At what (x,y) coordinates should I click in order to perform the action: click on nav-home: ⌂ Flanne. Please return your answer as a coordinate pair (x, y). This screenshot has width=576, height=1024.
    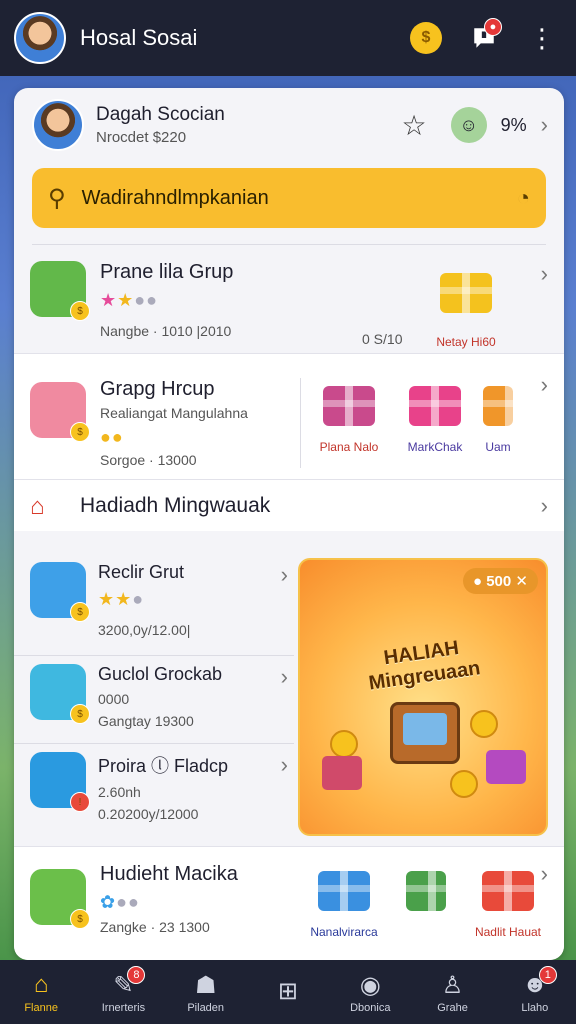
    Looking at the image, I should click on (41, 992).